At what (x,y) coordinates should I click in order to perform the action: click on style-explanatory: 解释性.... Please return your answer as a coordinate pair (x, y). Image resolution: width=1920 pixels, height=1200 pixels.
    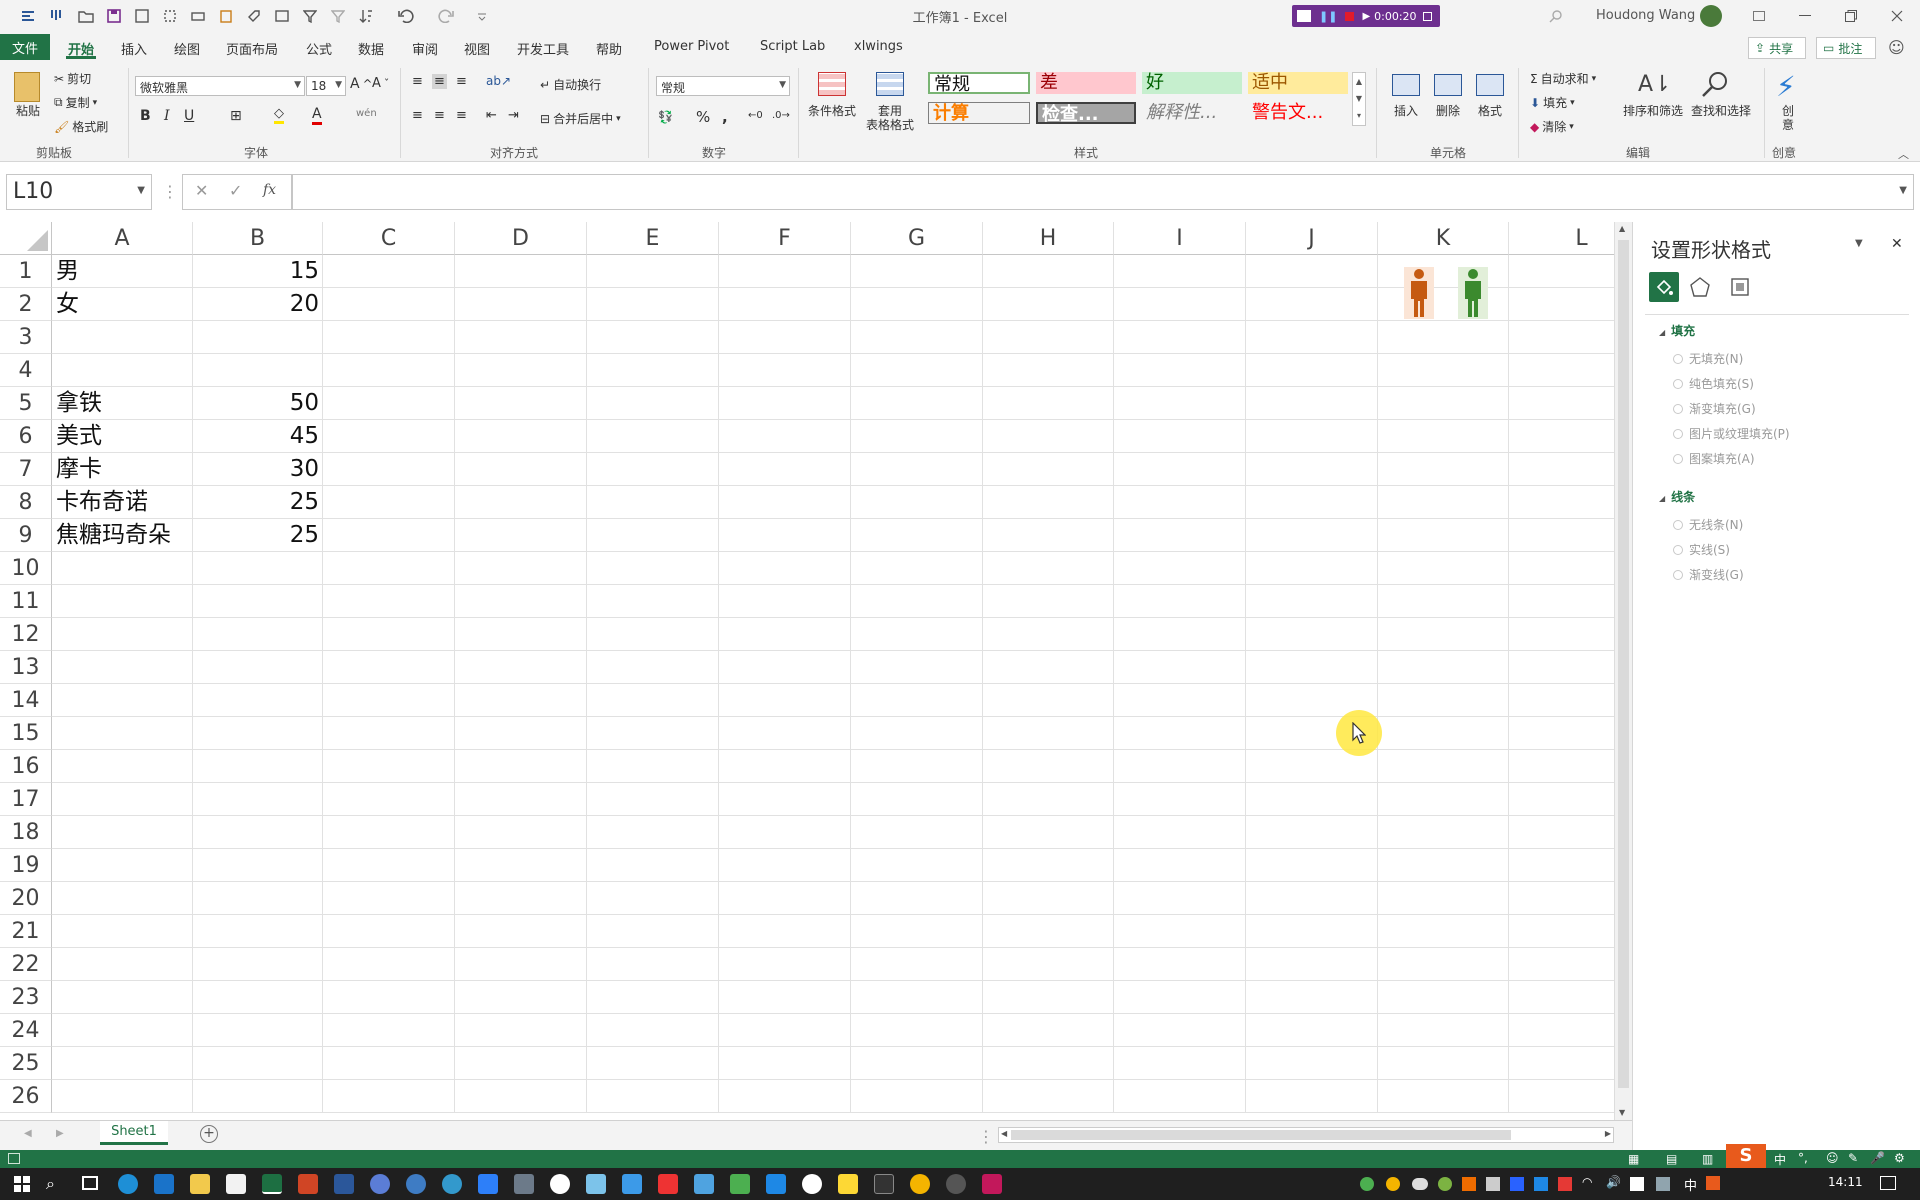
    Looking at the image, I should click on (1192, 113).